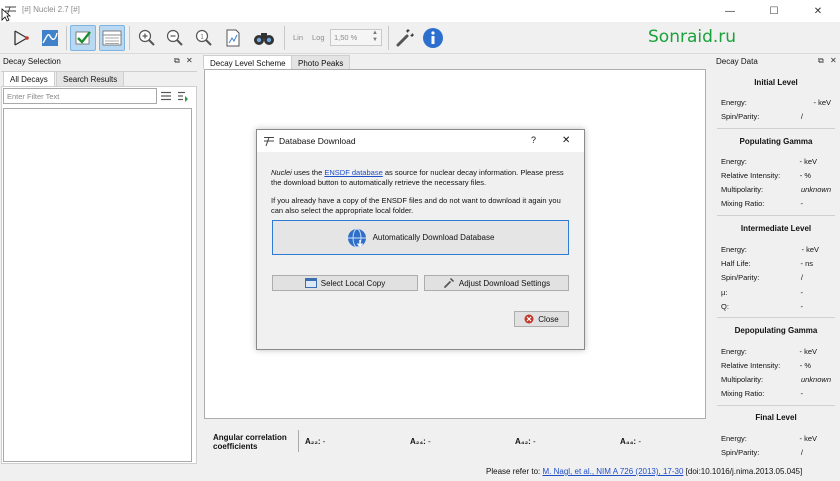 The image size is (840, 481). I want to click on window-title: [#] Nuclei 2.7 [#], so click(51, 9).